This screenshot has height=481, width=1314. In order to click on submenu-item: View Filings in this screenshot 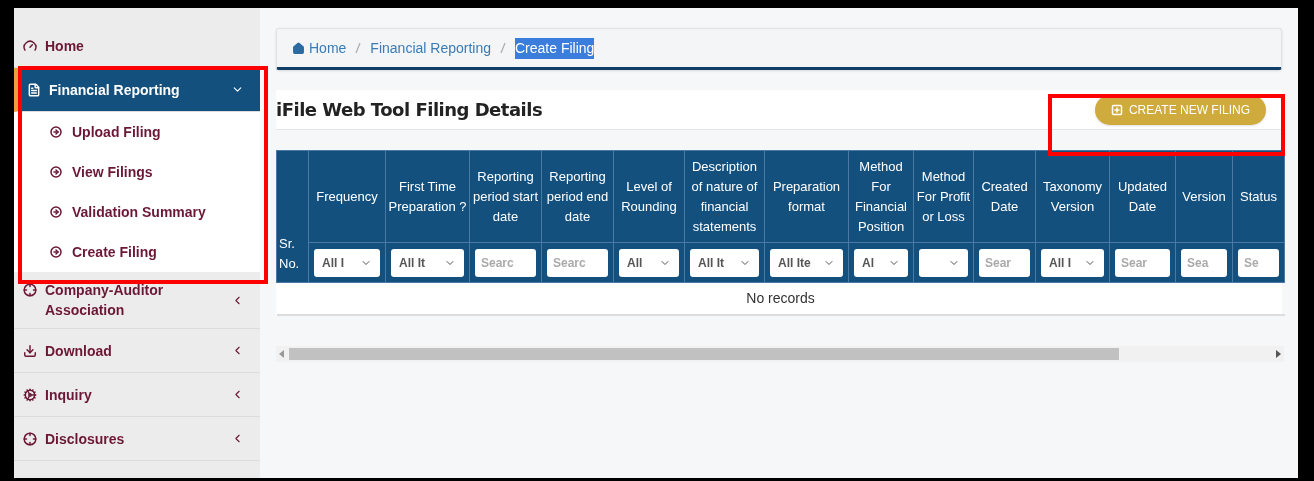, I will do `click(137, 172)`.